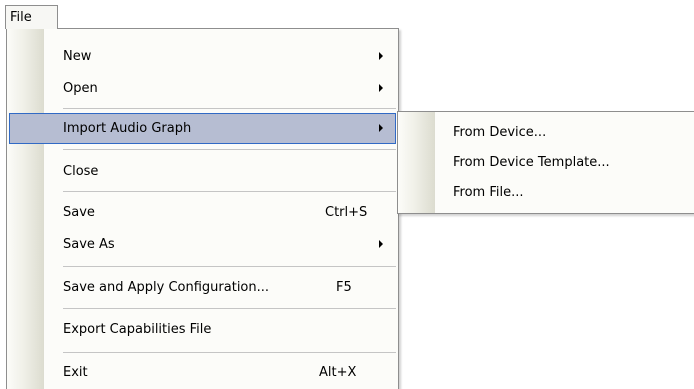 Image resolution: width=694 pixels, height=389 pixels. What do you see at coordinates (79, 212) in the screenshot?
I see `menu-item-save-label: Save` at bounding box center [79, 212].